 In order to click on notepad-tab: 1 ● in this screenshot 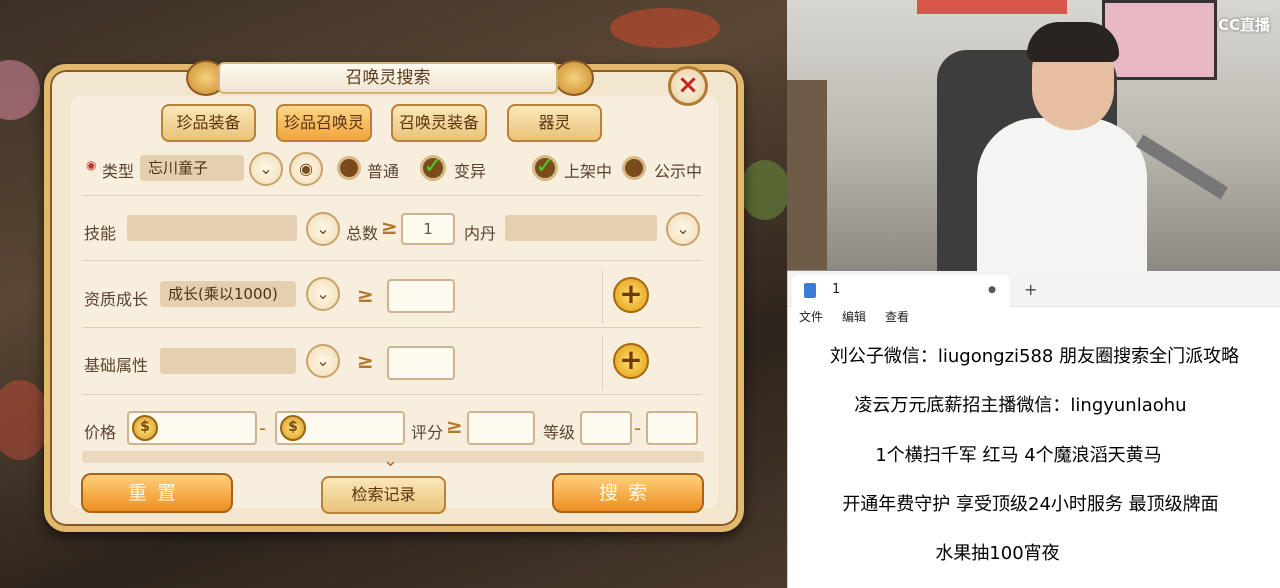, I will do `click(901, 291)`.